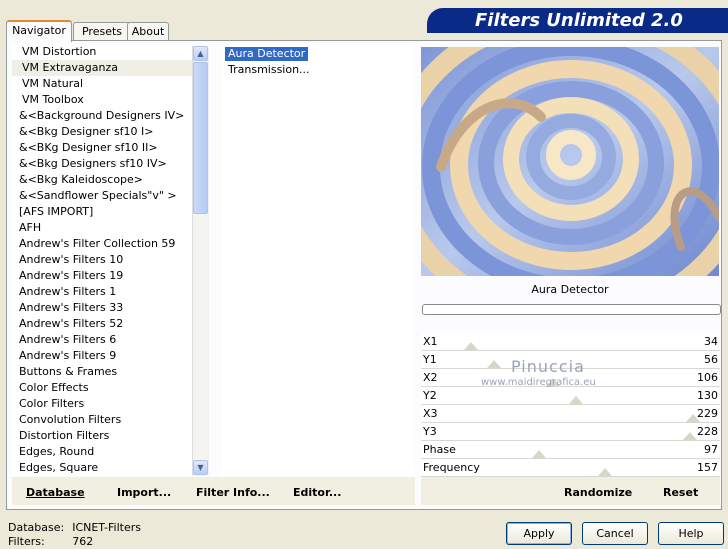 The height and width of the screenshot is (549, 728). I want to click on parameter-name: Frequency, so click(451, 467).